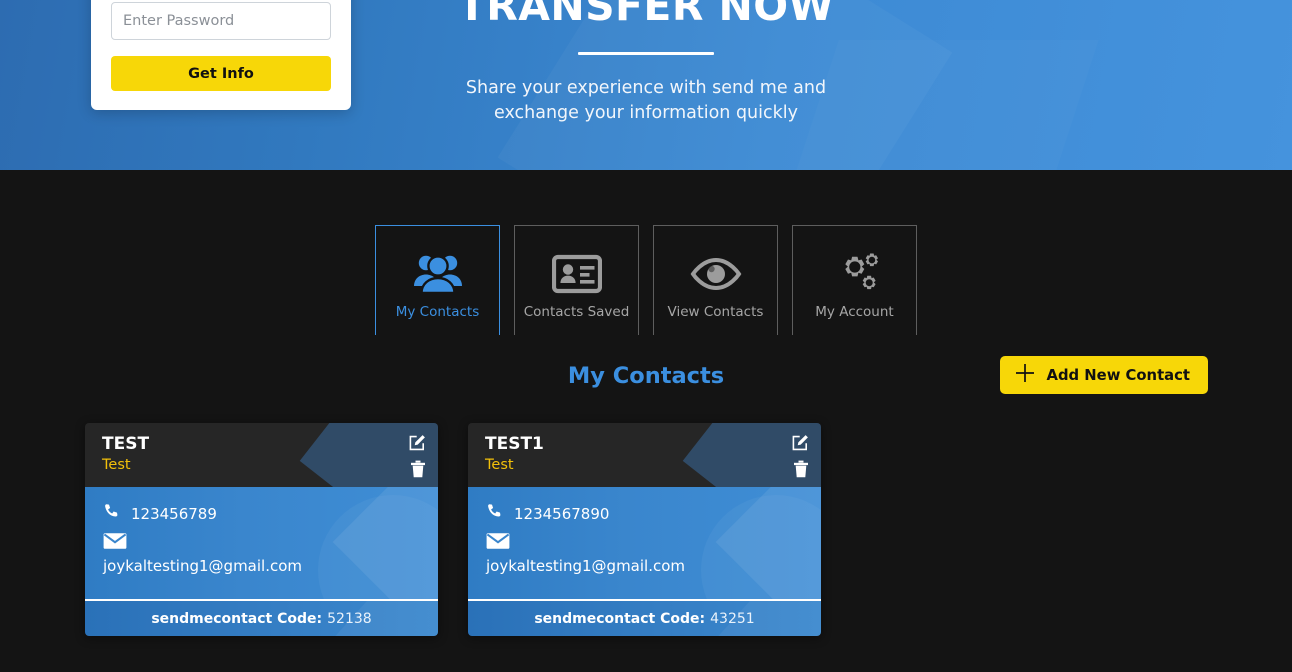 This screenshot has width=1292, height=672. I want to click on tab-label: My Account, so click(854, 311).